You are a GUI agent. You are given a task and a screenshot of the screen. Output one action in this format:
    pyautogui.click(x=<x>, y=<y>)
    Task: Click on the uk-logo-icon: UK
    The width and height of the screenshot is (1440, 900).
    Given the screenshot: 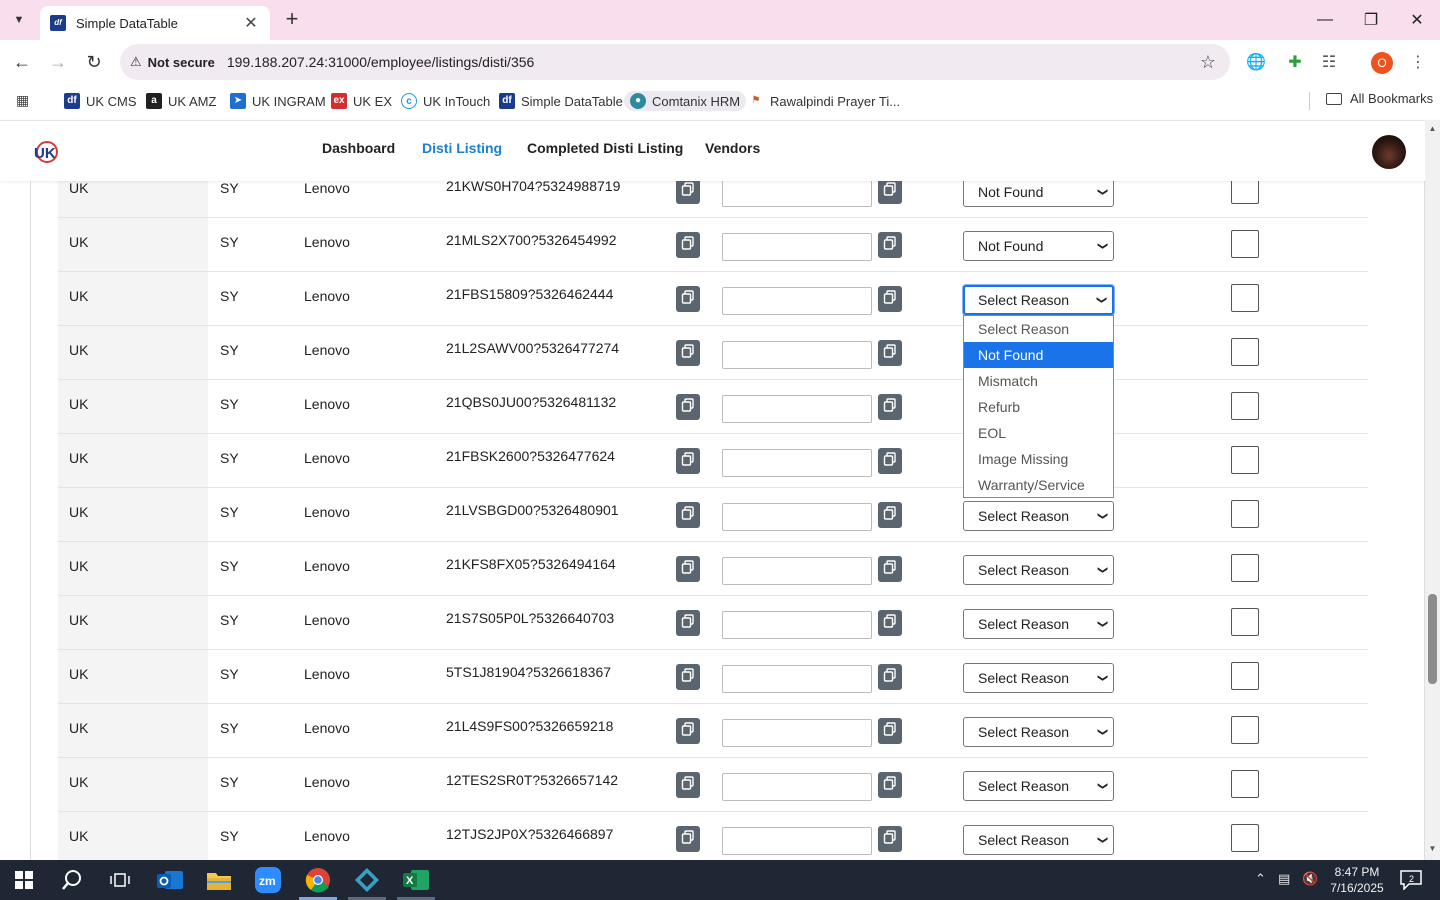 What is the action you would take?
    pyautogui.click(x=45, y=152)
    